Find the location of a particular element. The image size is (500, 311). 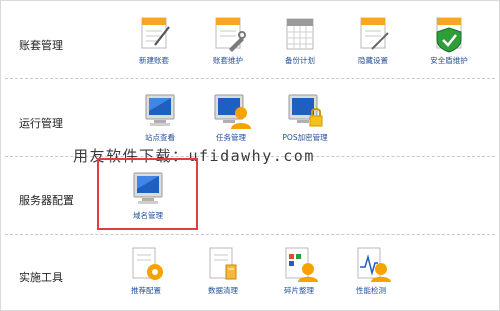

site-view-button: 站点查看 is located at coordinates (160, 117).